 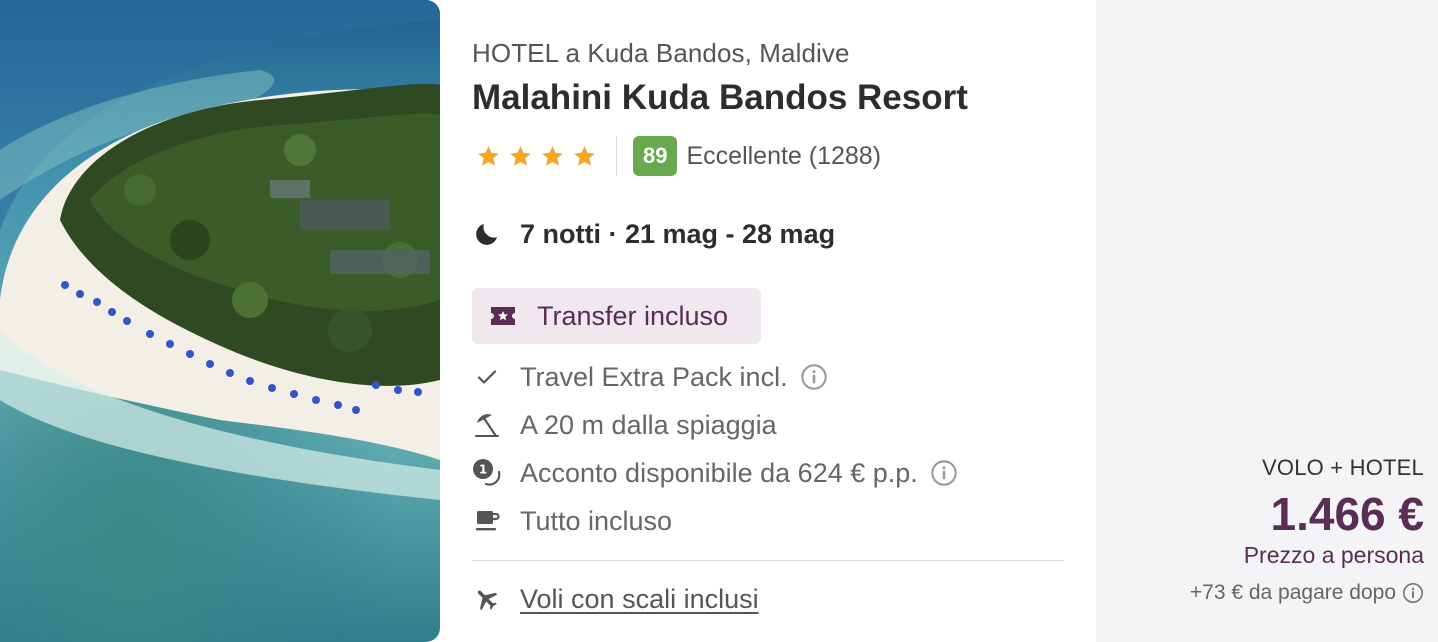 I want to click on feature-beach-distance: A 20 m dalla spiaggia, so click(x=624, y=425).